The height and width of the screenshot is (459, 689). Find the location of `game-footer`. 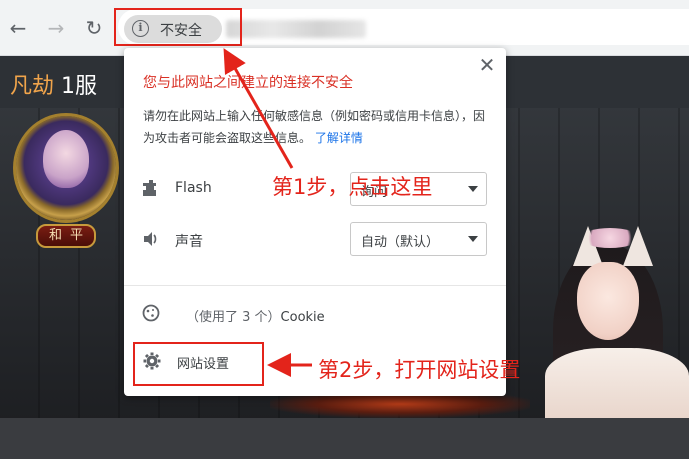

game-footer is located at coordinates (344, 438).